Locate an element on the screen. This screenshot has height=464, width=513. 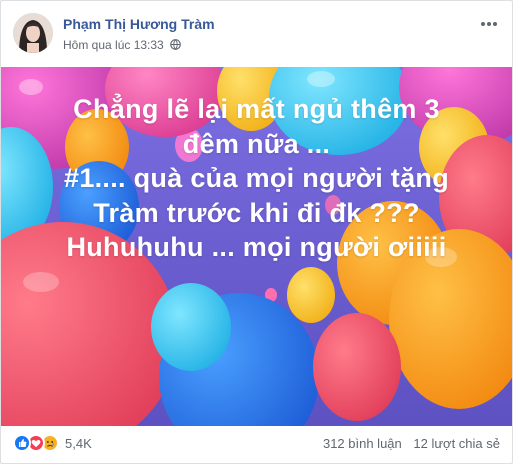
more-options-icon is located at coordinates (489, 24).